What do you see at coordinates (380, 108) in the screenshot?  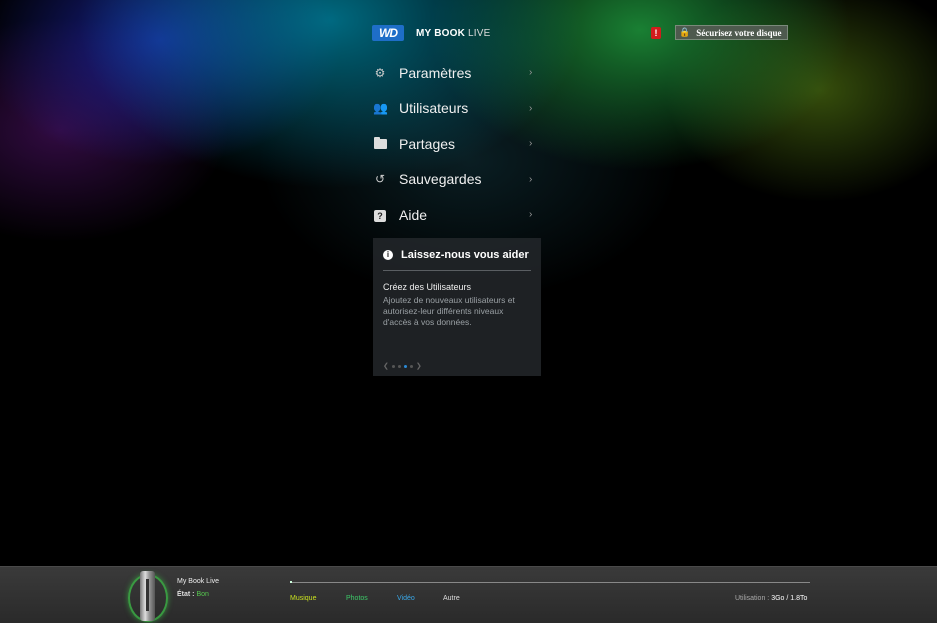 I see `users-icon: 👥` at bounding box center [380, 108].